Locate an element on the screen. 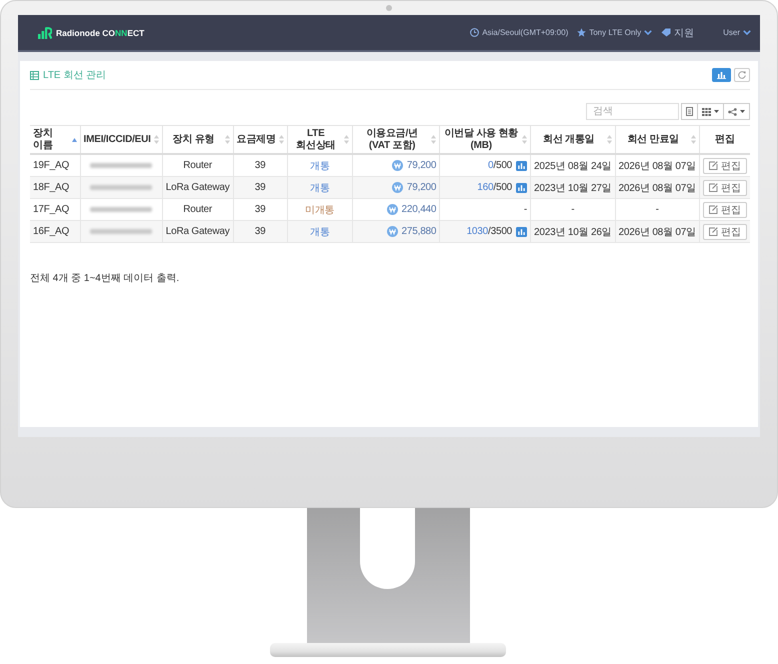 The width and height of the screenshot is (778, 664). table-cell: 2023년 10월 26일 is located at coordinates (572, 231).